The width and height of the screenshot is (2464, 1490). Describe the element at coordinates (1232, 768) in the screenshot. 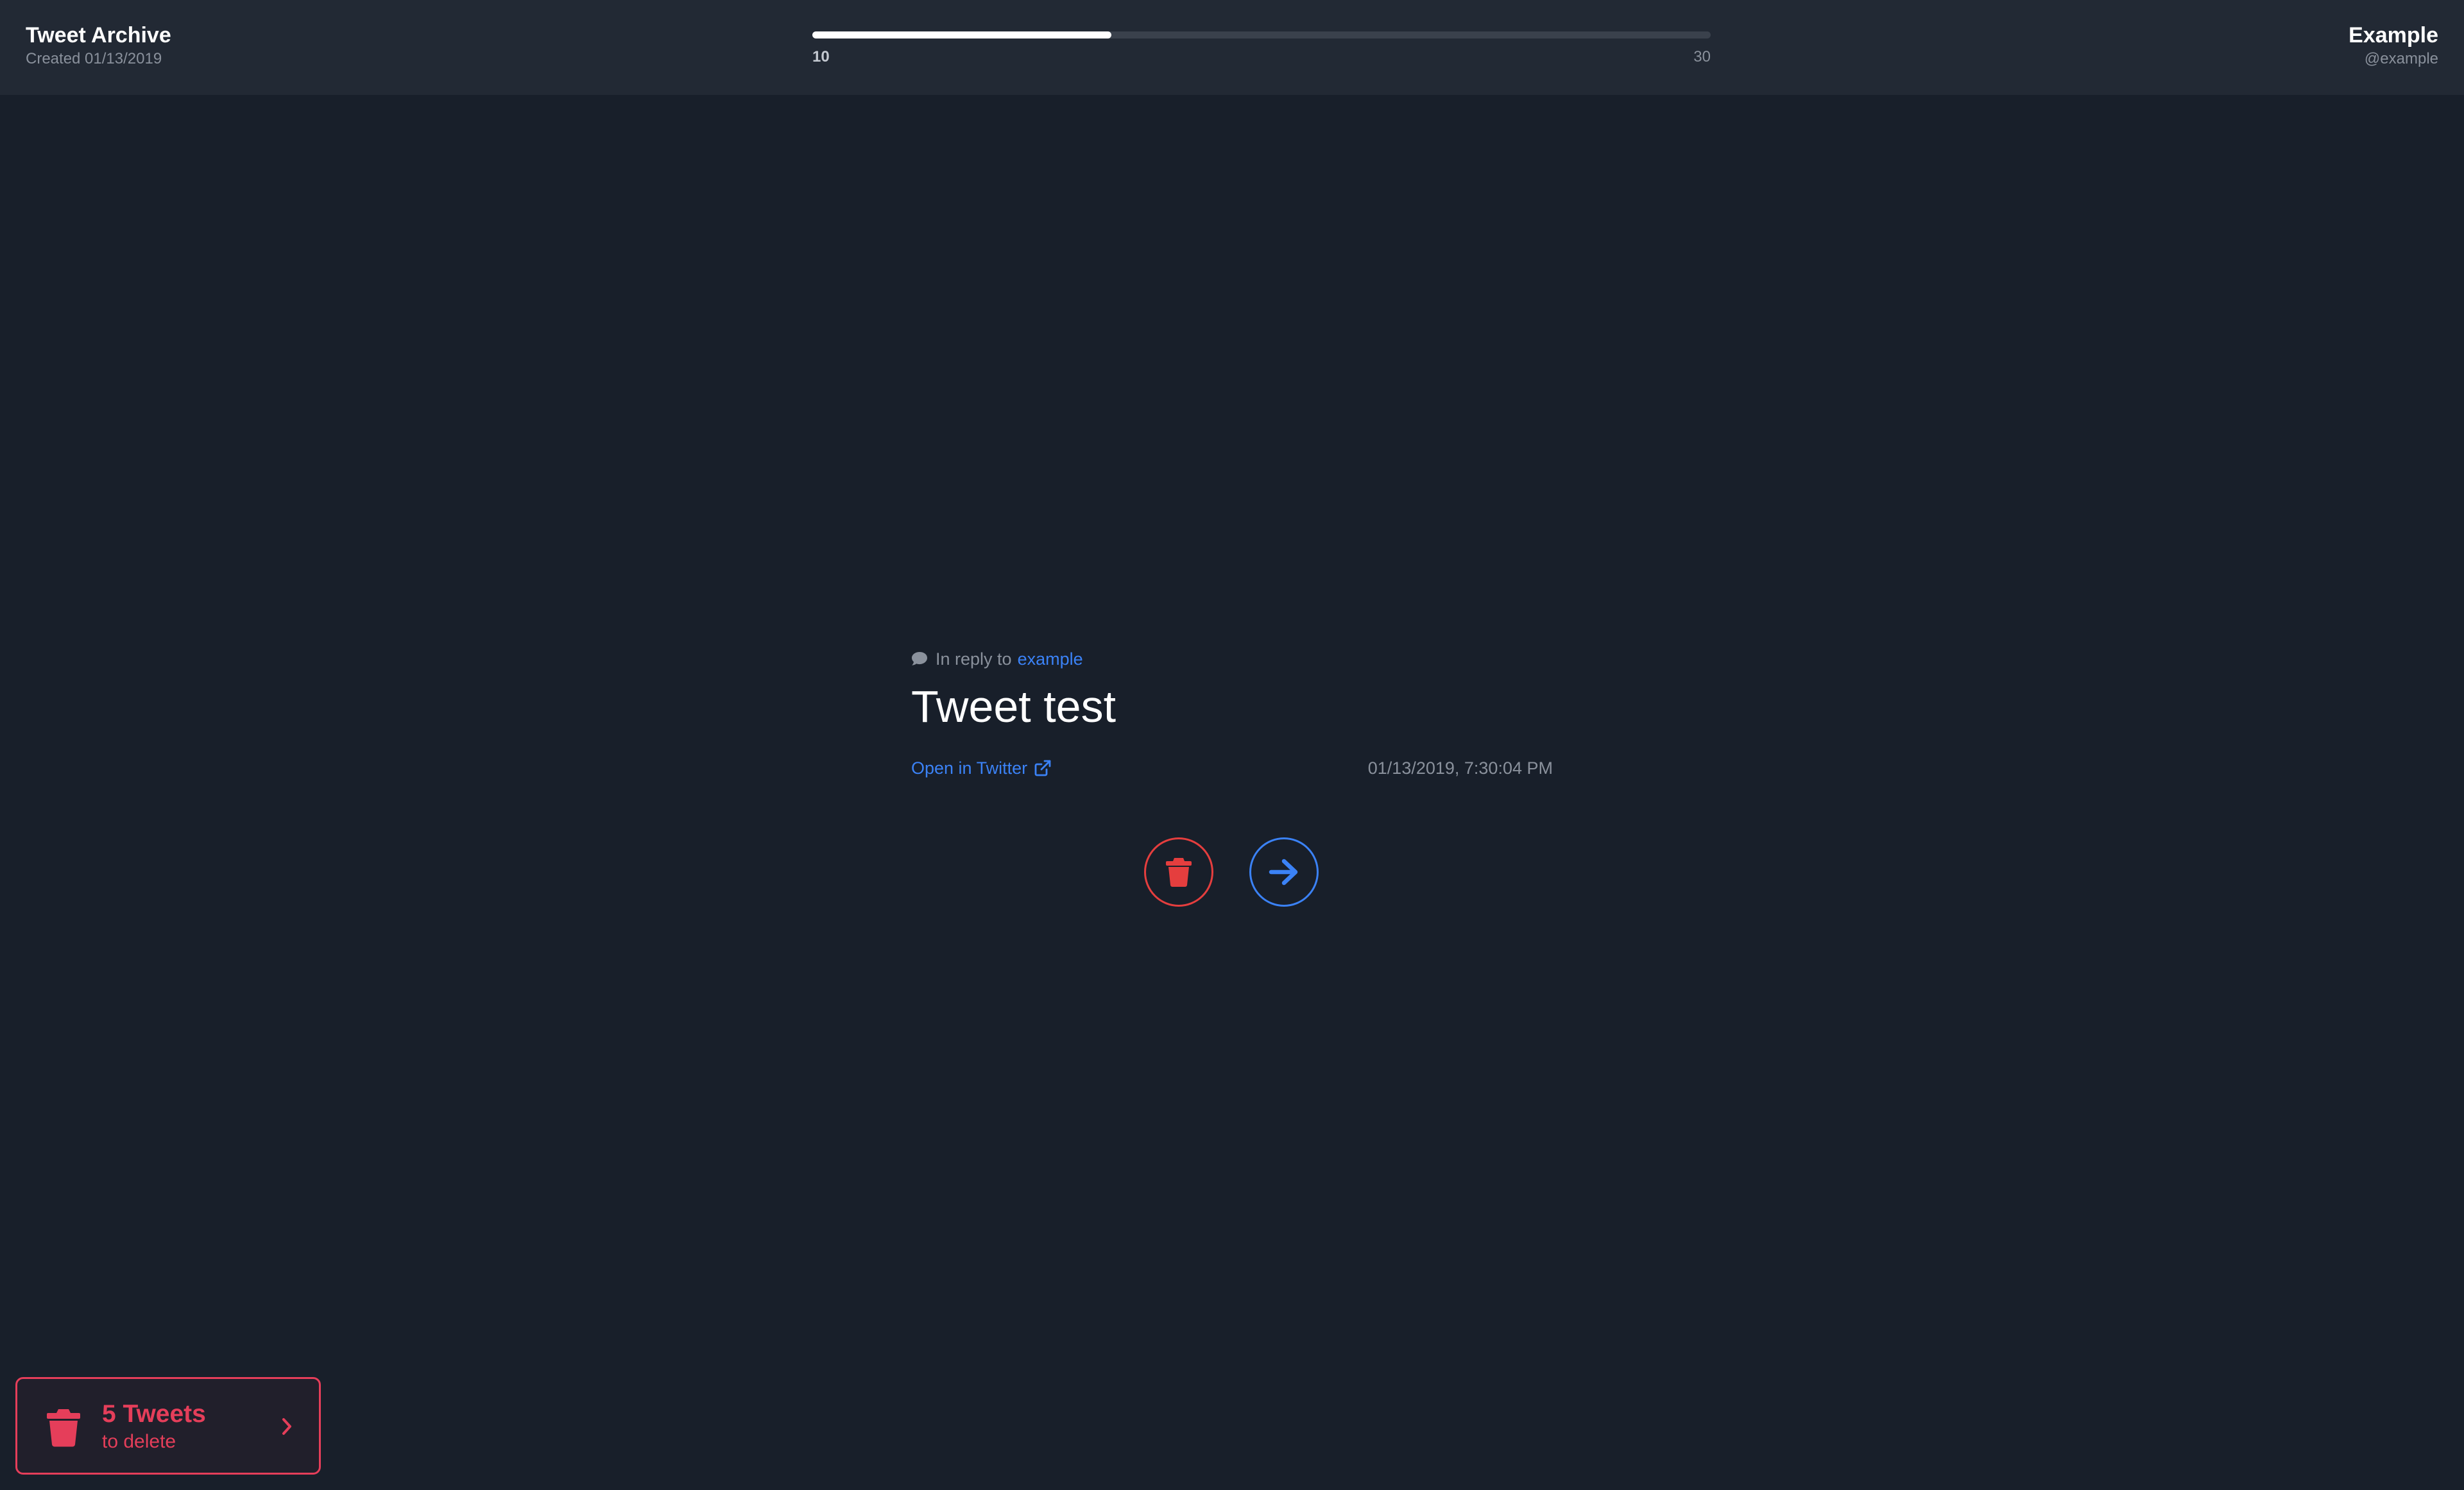

I see `tweet-meta: Open in Twitter 01/13/2019, 7:30:04 PM` at that location.